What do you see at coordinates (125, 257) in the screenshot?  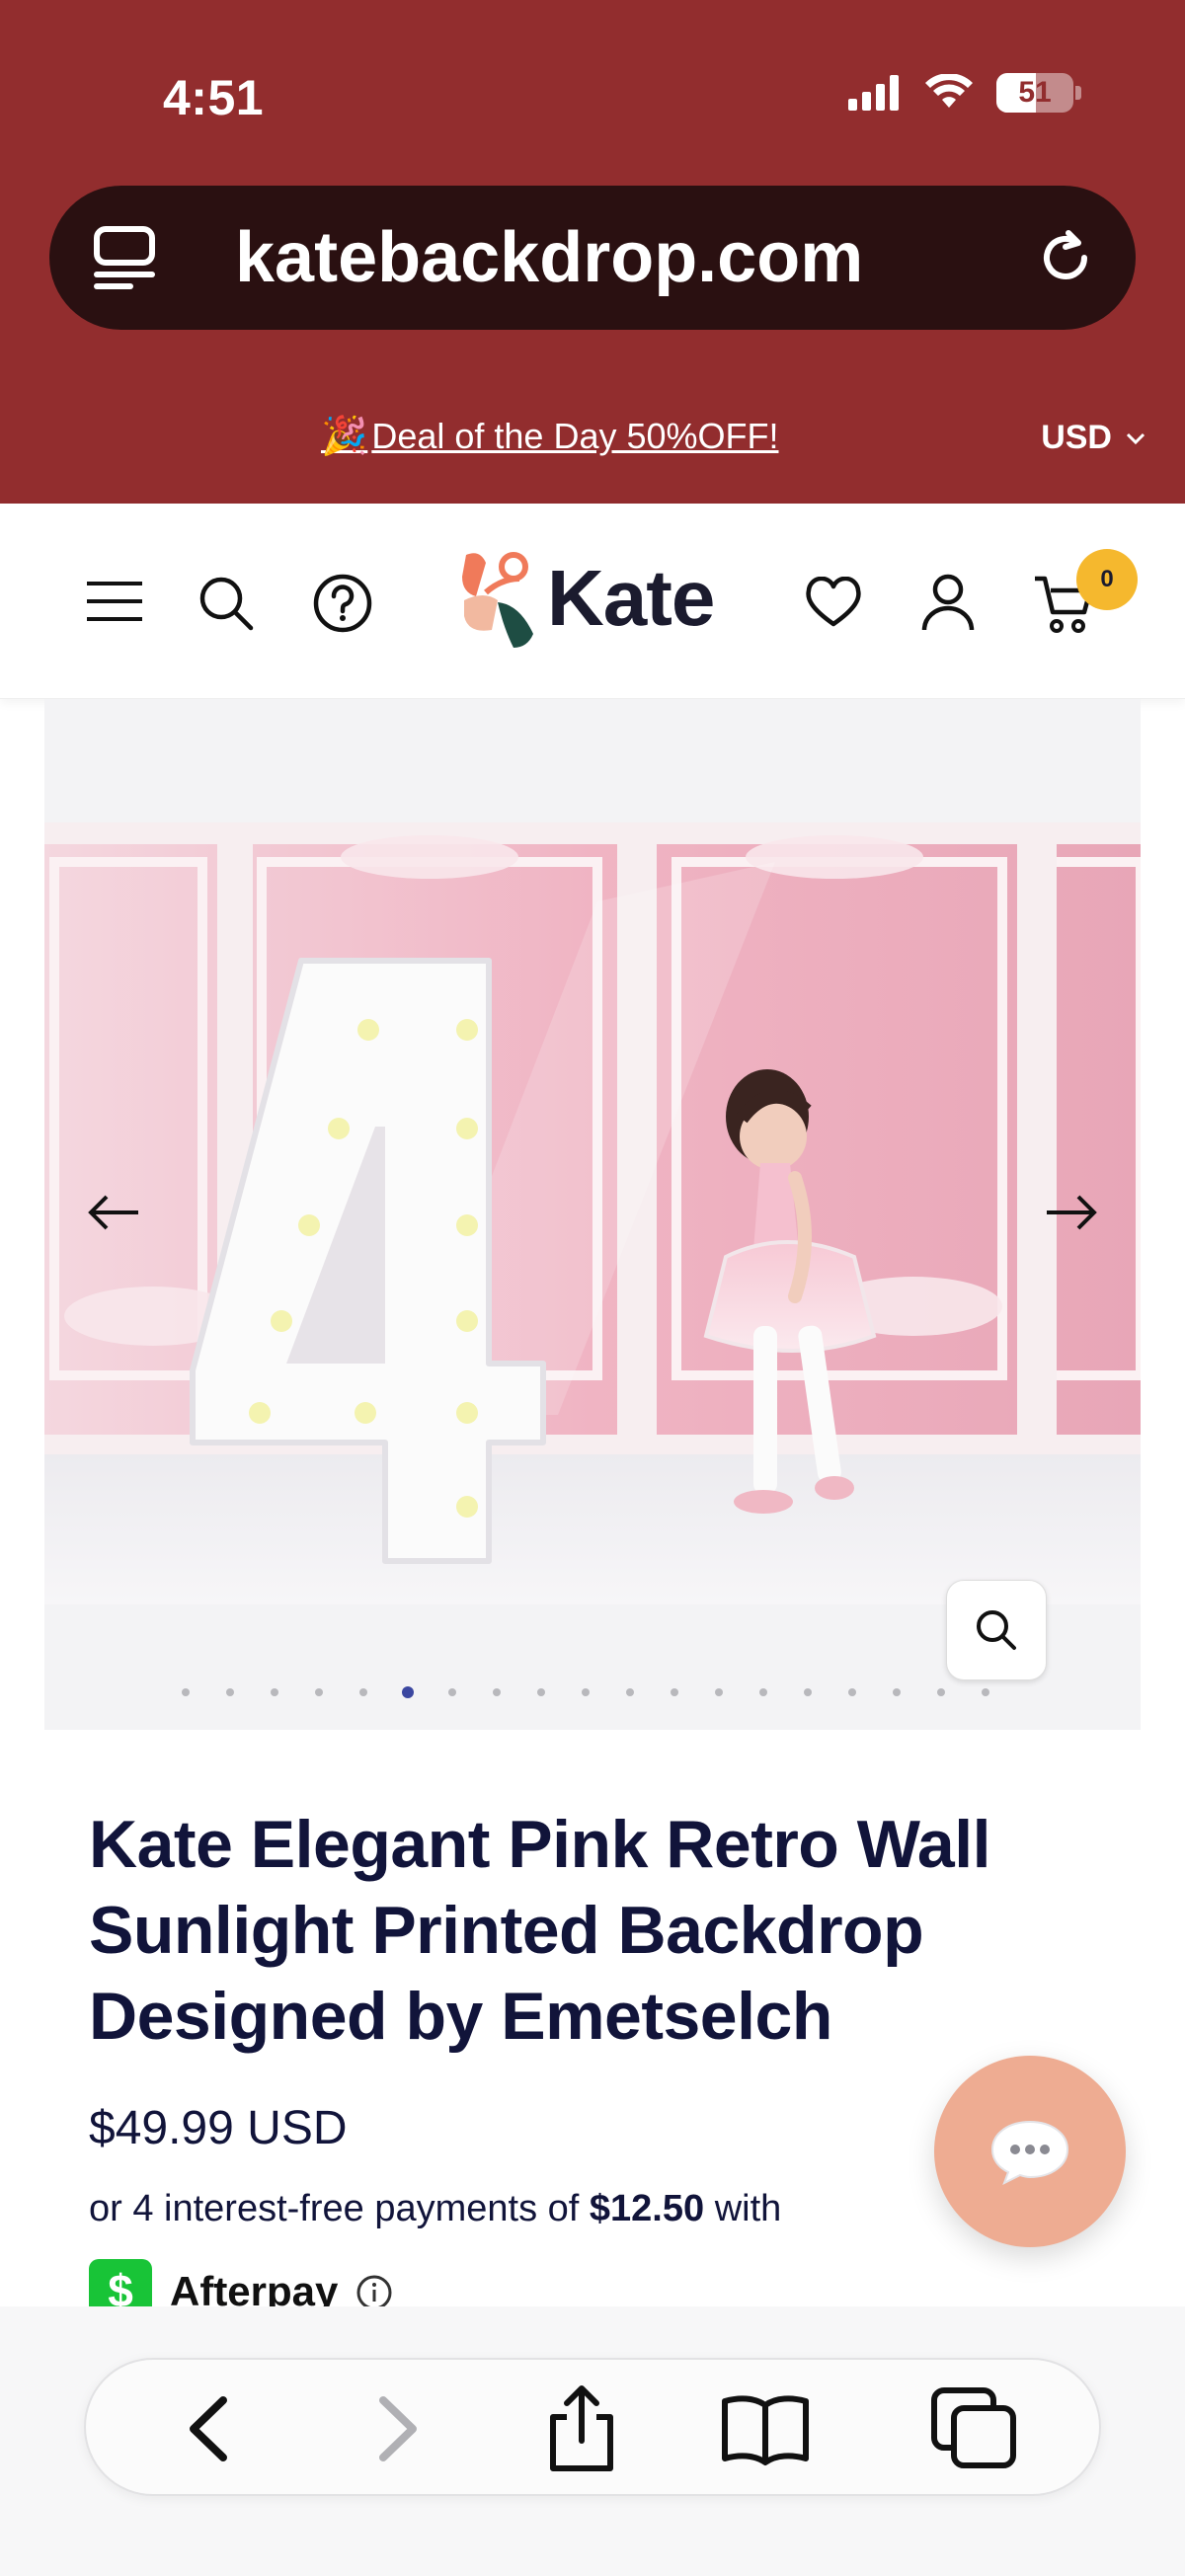 I see `tab-overview-icon` at bounding box center [125, 257].